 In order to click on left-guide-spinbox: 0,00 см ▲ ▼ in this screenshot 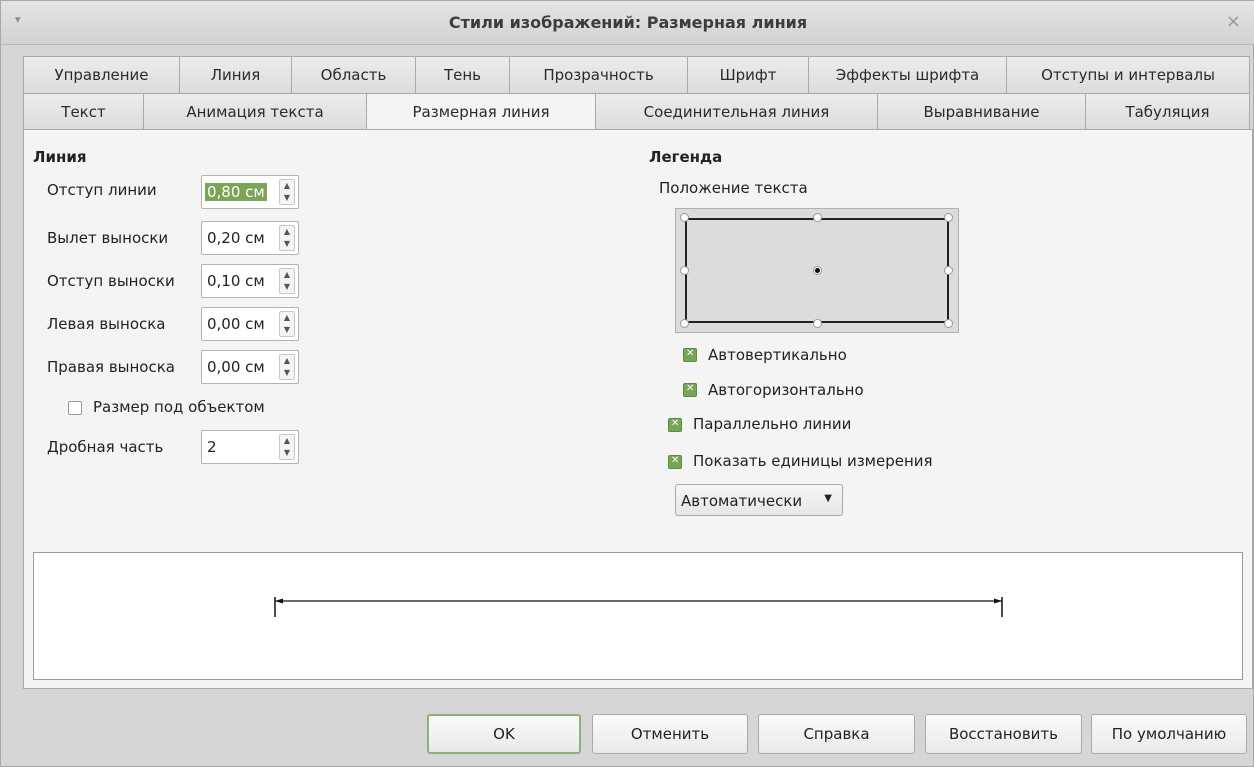, I will do `click(250, 324)`.